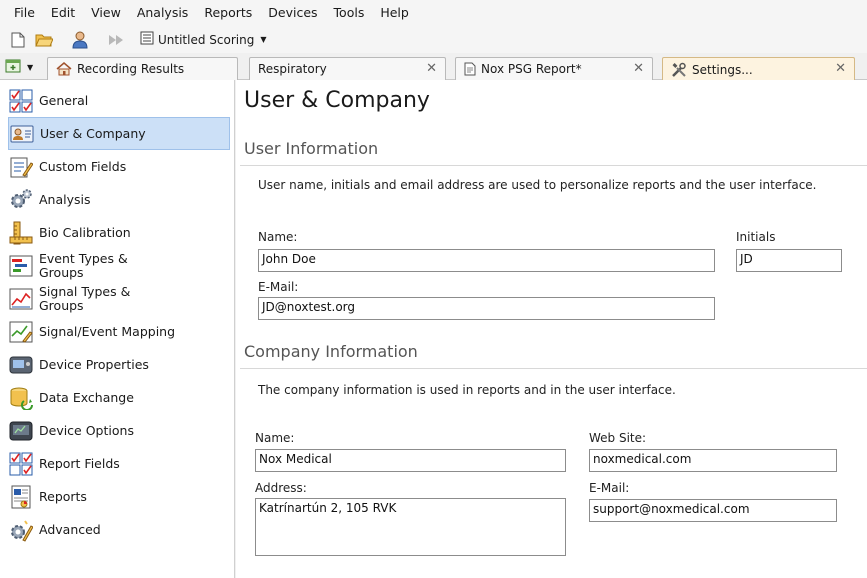 This screenshot has height=578, width=867. I want to click on initials-field: JD, so click(789, 260).